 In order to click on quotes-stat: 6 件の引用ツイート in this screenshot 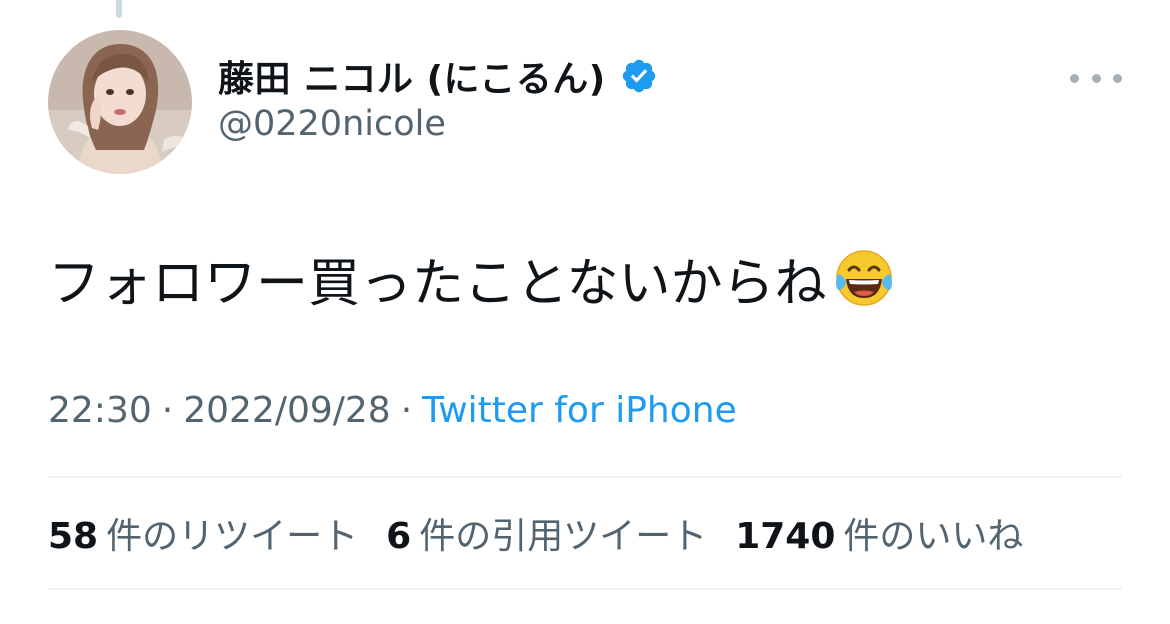, I will do `click(546, 533)`.